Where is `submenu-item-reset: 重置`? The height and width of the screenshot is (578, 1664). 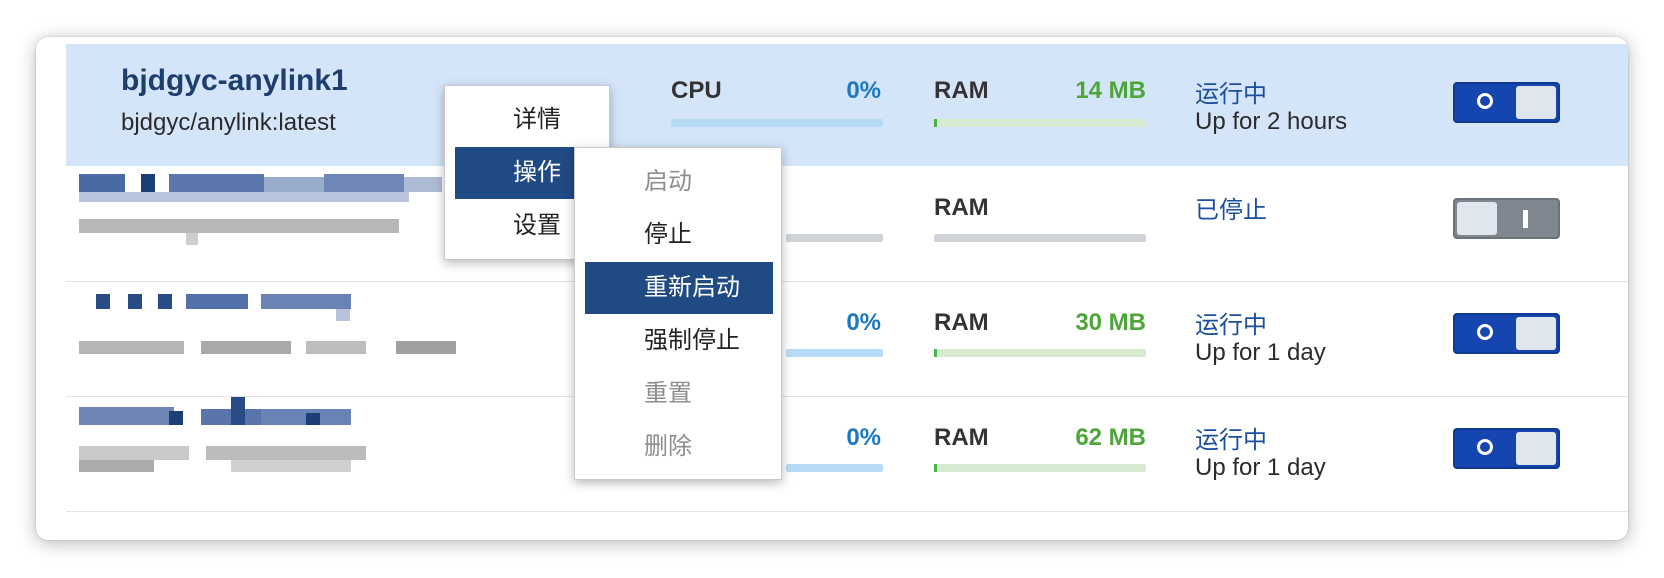
submenu-item-reset: 重置 is located at coordinates (678, 394).